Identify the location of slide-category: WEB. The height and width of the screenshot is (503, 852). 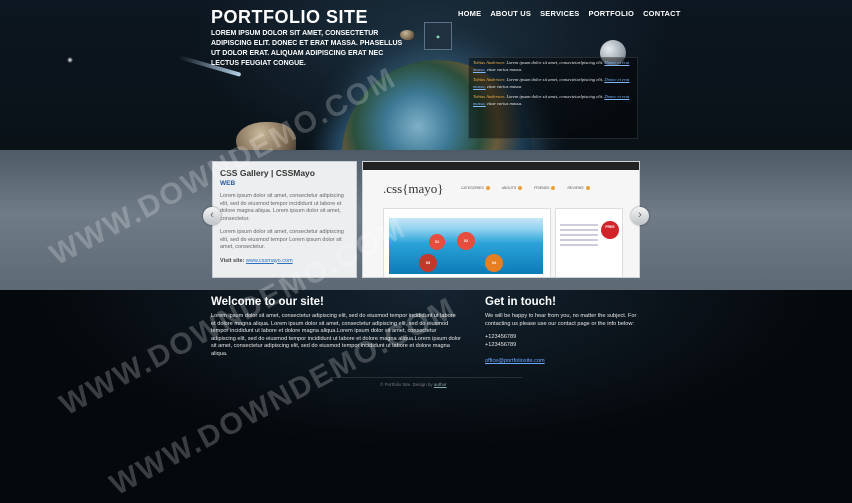
(228, 183).